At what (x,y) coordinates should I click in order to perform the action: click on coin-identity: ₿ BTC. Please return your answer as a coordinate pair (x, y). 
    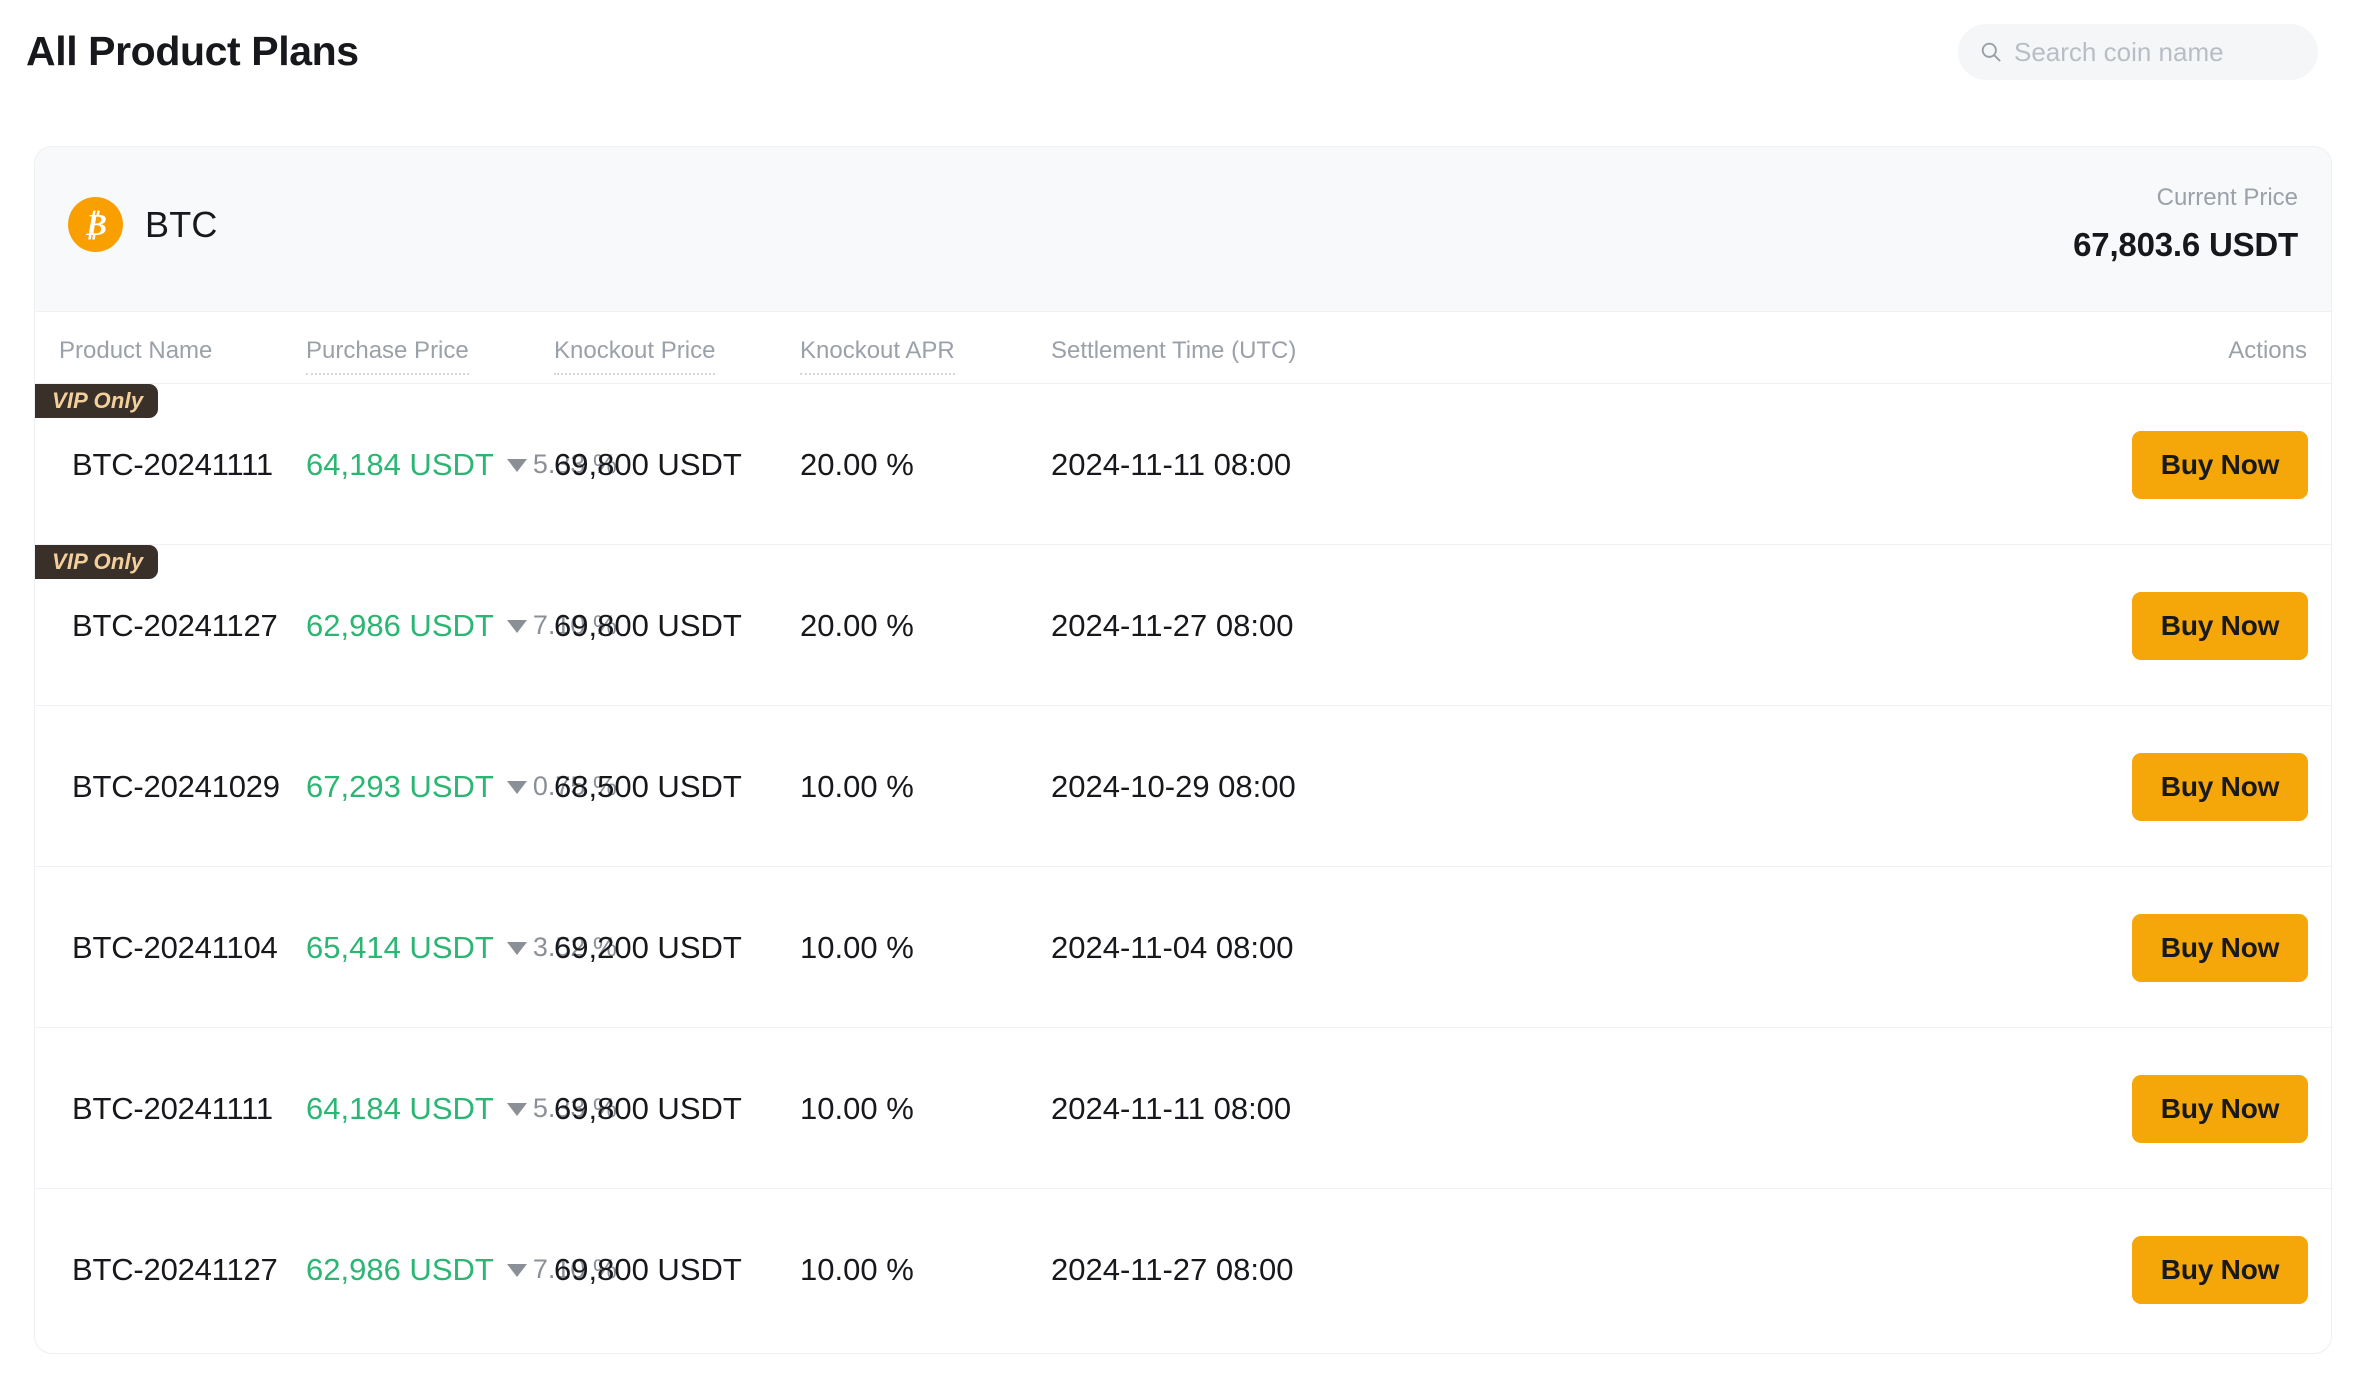
    Looking at the image, I should click on (143, 224).